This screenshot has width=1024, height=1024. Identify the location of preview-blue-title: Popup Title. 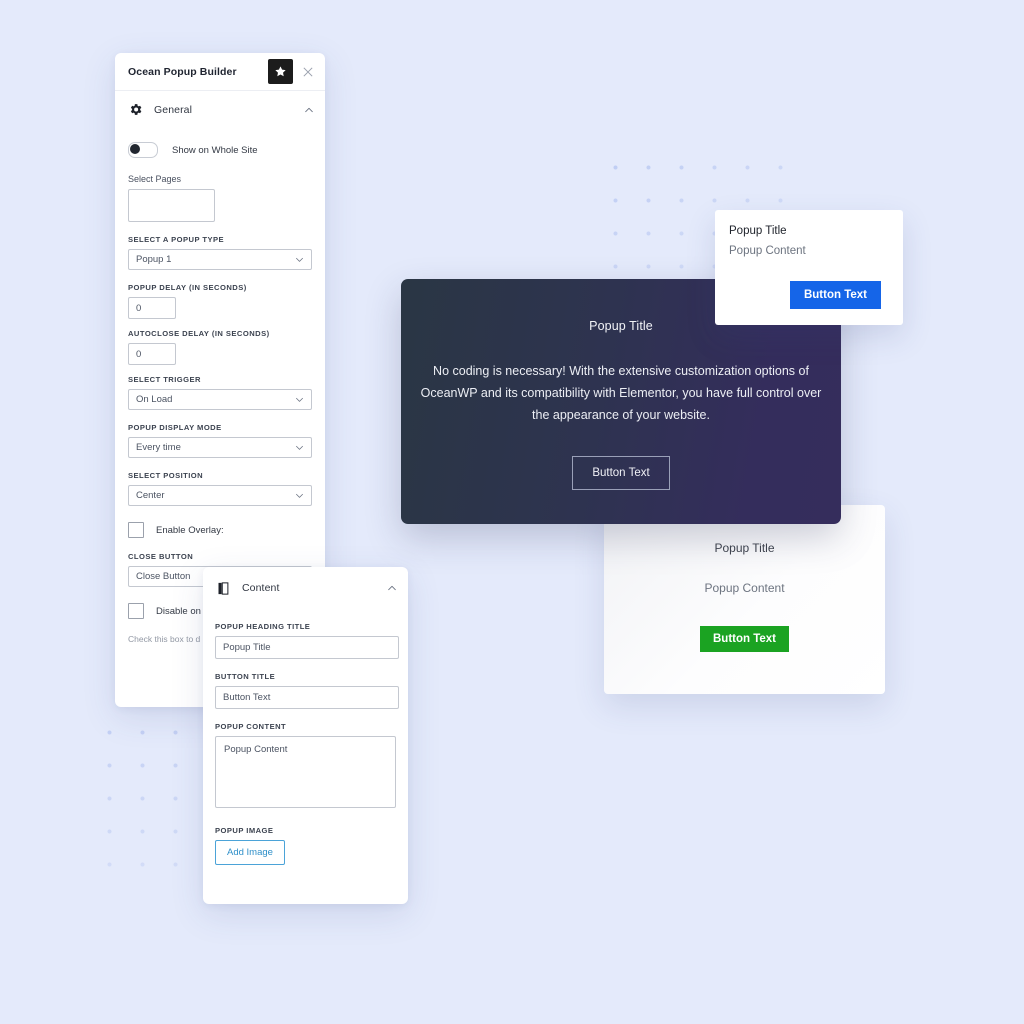
(758, 231).